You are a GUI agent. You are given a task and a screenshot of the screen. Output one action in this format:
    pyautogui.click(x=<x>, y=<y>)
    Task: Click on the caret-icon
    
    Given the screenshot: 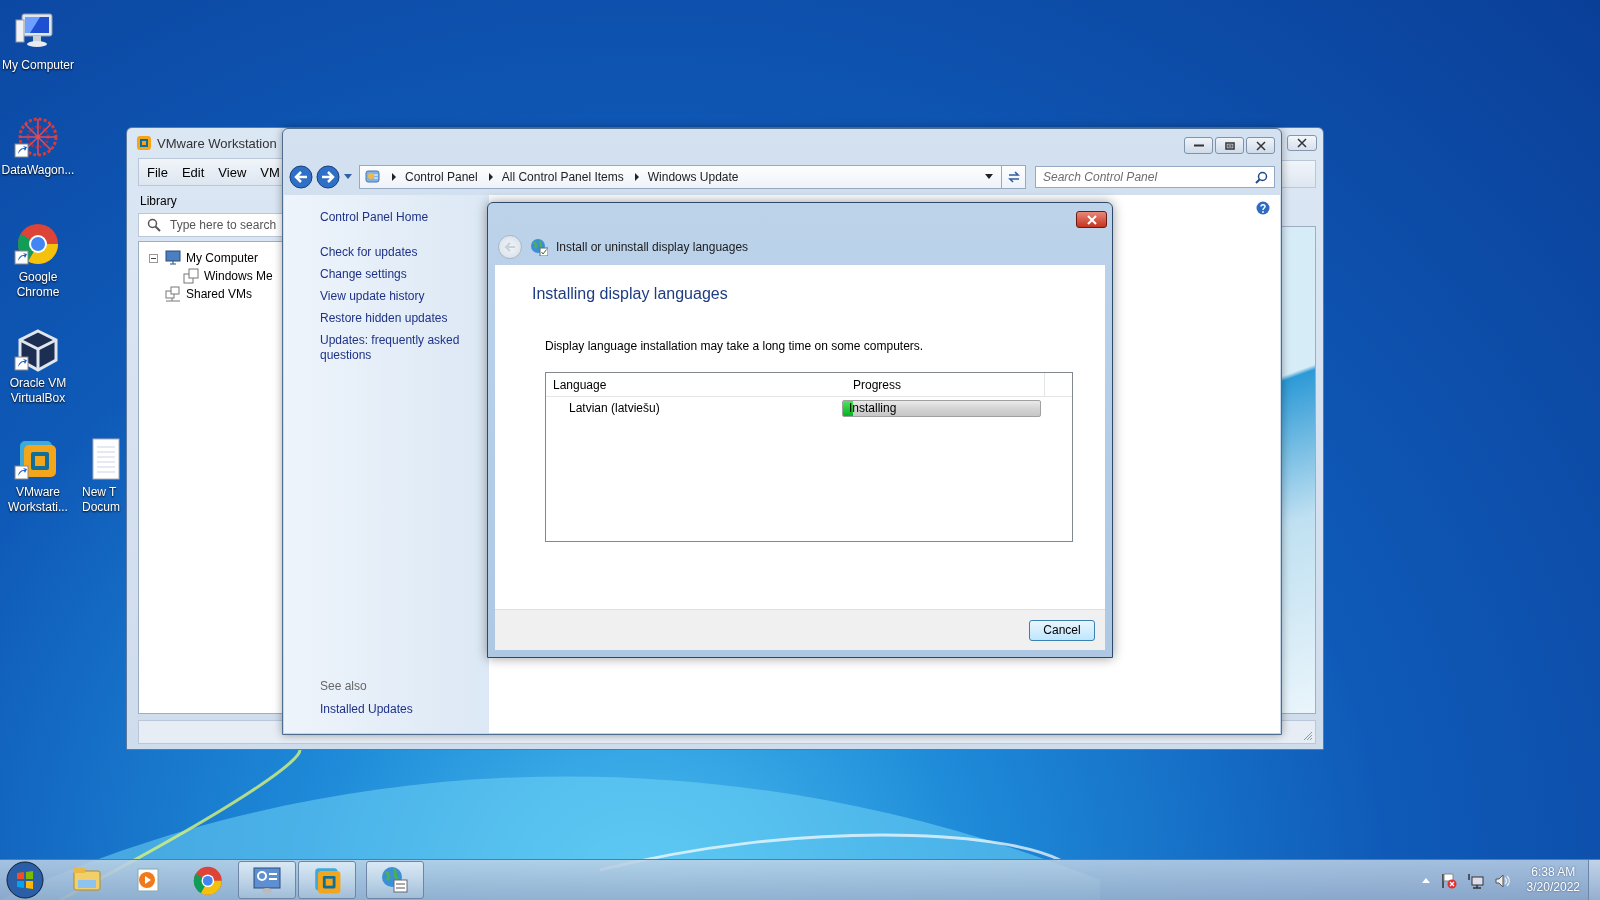 What is the action you would take?
    pyautogui.click(x=348, y=177)
    